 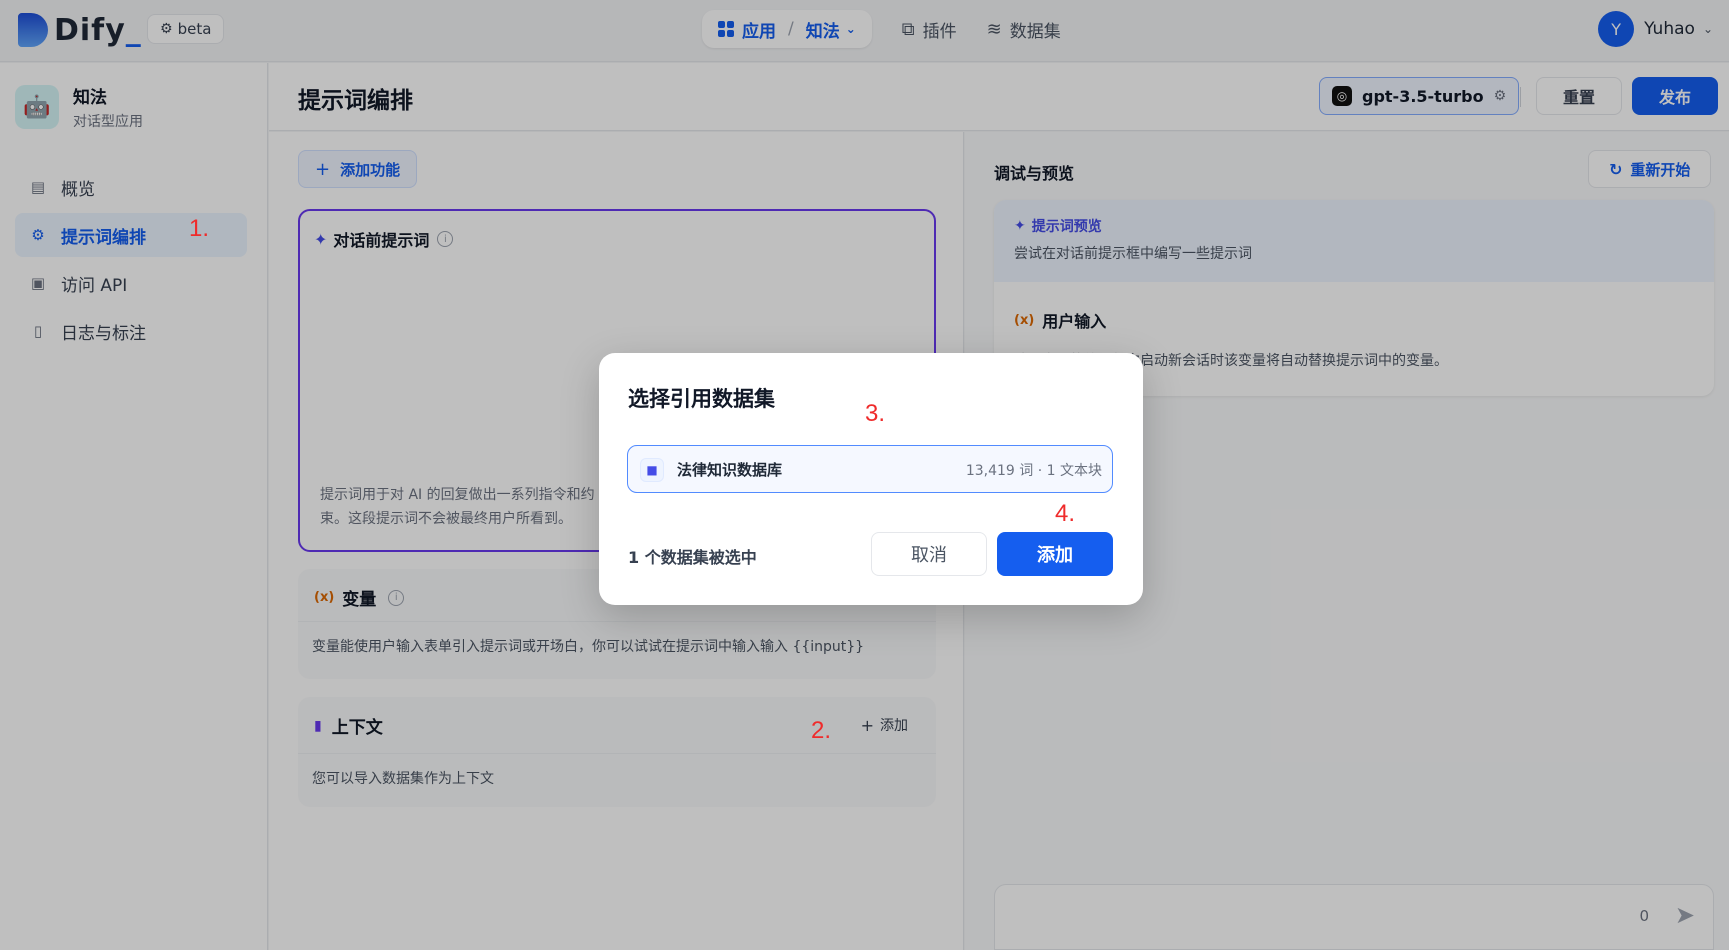 What do you see at coordinates (1055, 554) in the screenshot?
I see `add-button: 添加` at bounding box center [1055, 554].